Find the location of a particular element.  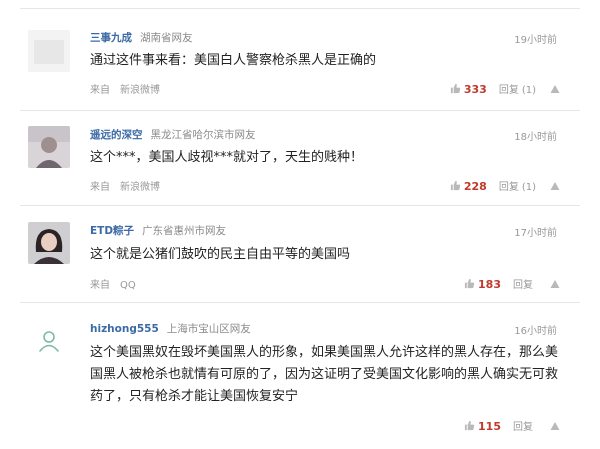

comment-footer: 来自 新浪微博 228 回复 (1) is located at coordinates (325, 185).